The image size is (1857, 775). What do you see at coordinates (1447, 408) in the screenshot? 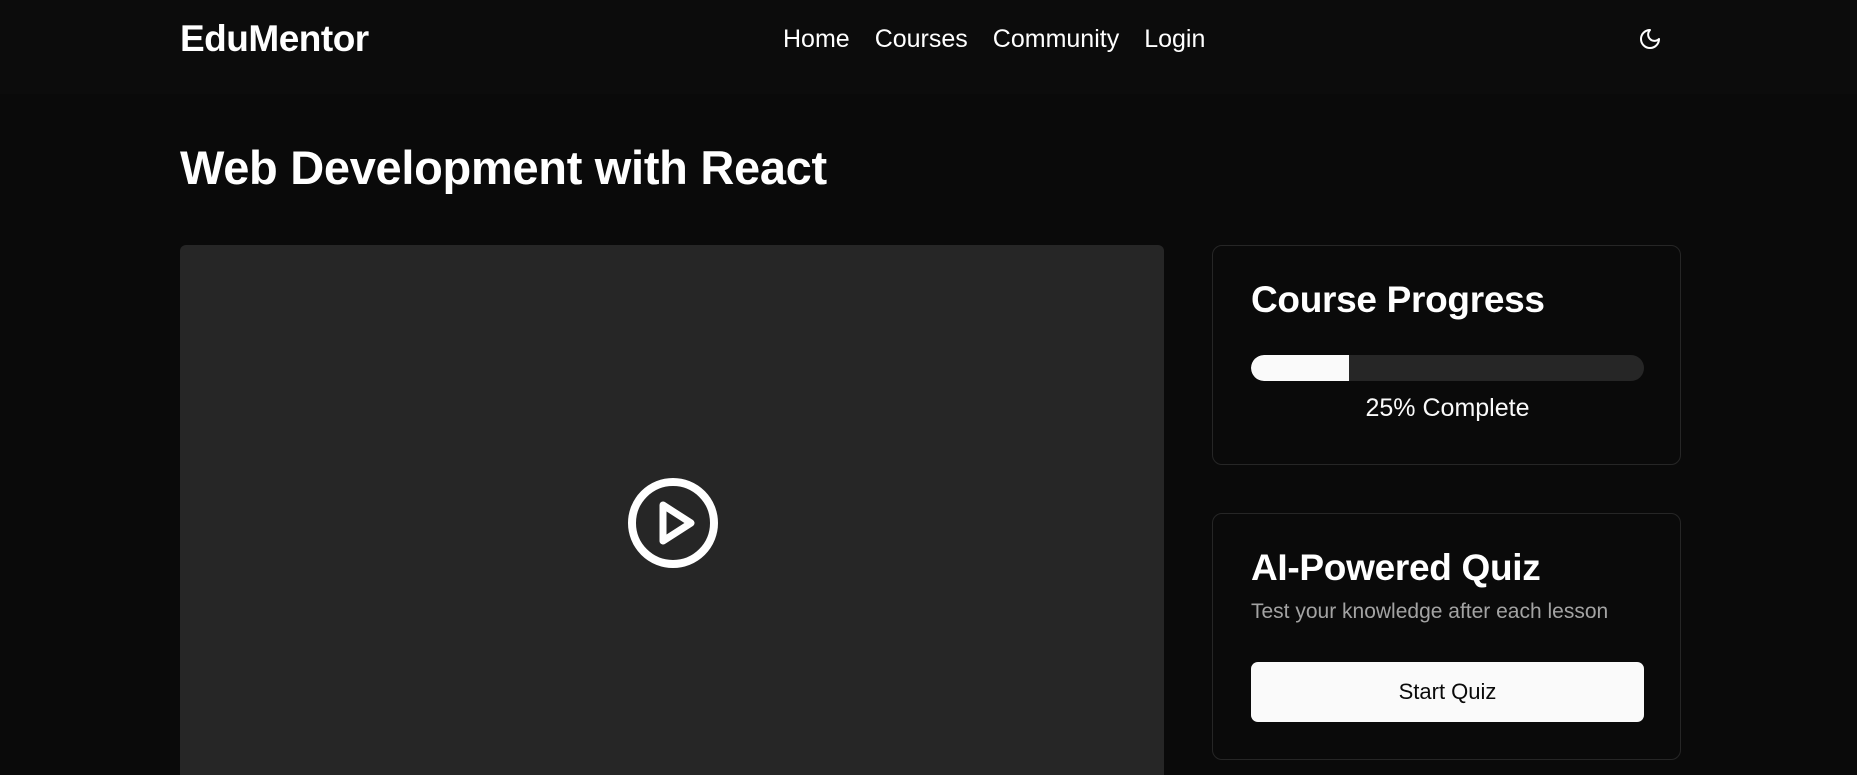
I see `progress-label: 25% Complete` at bounding box center [1447, 408].